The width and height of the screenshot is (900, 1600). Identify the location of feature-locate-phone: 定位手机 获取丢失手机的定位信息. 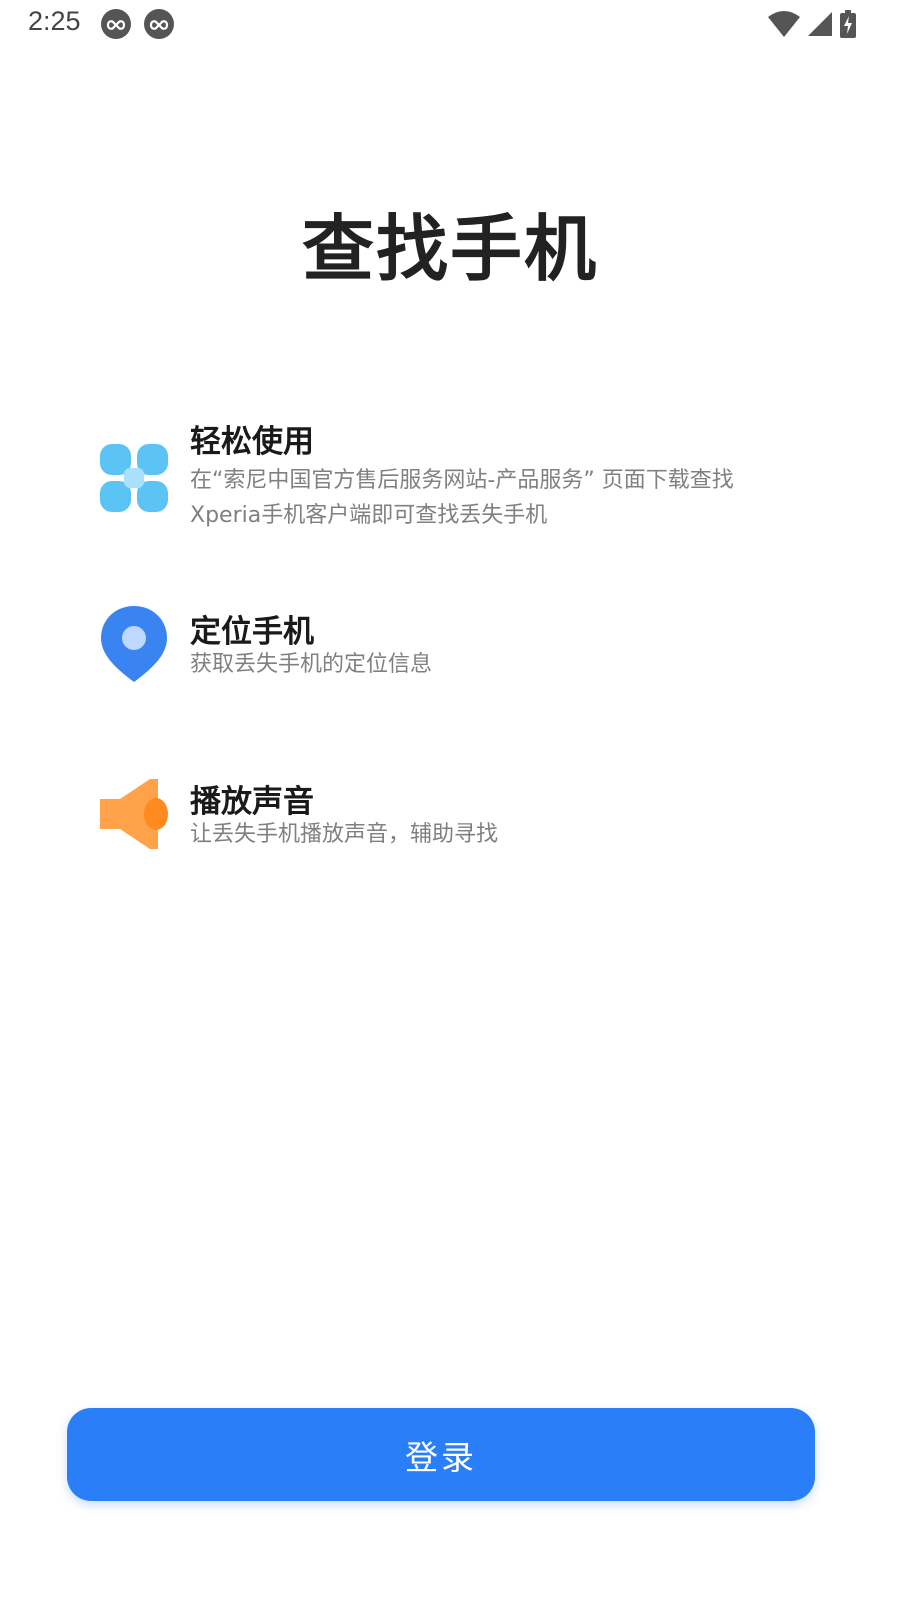
(458, 645).